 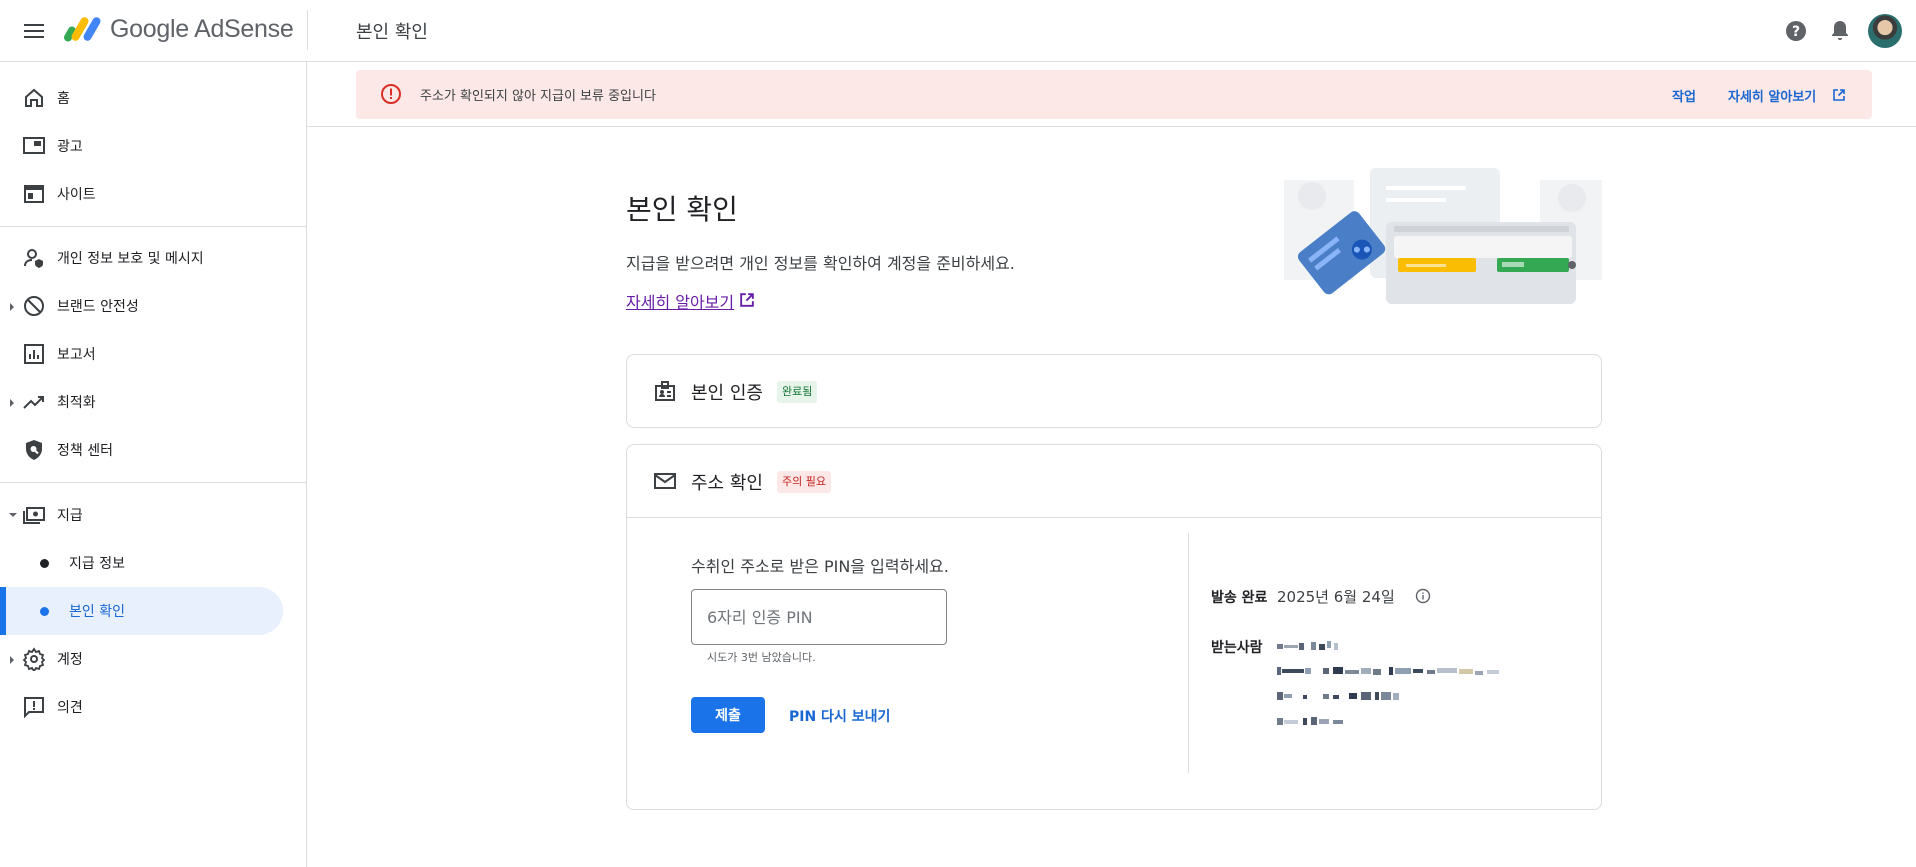 What do you see at coordinates (538, 96) in the screenshot?
I see `alert-message: 주소가 확인되지 않아 지급이 보류 중입니다` at bounding box center [538, 96].